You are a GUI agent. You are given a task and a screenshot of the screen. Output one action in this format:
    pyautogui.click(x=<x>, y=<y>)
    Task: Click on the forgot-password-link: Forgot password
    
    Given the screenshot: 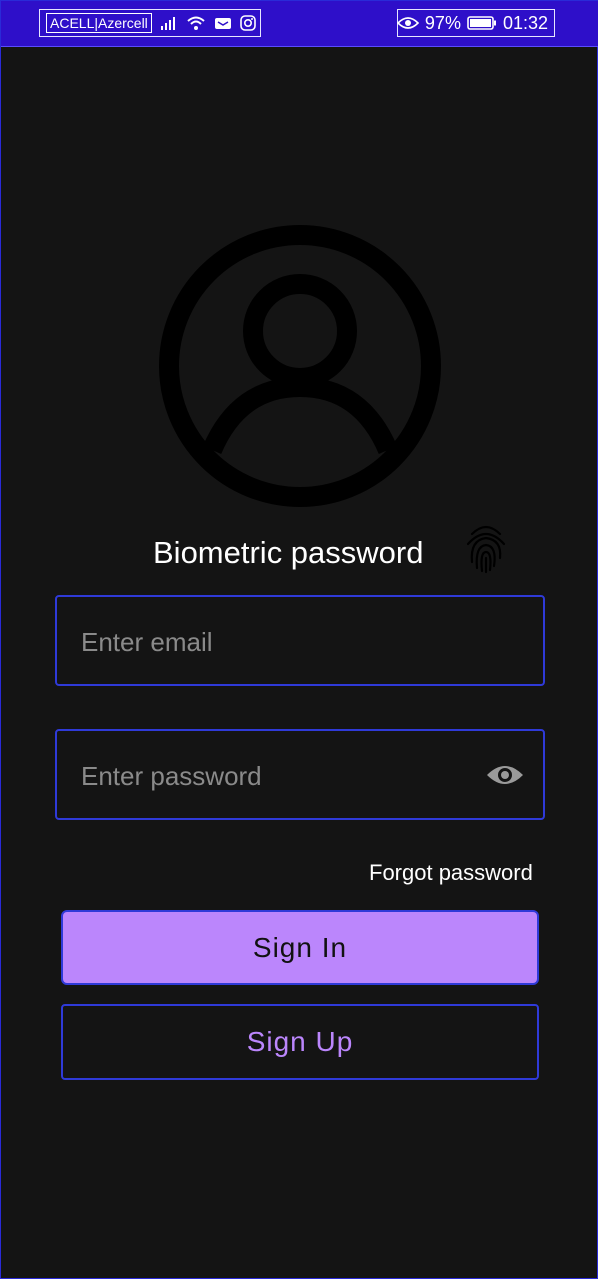 What is the action you would take?
    pyautogui.click(x=451, y=873)
    